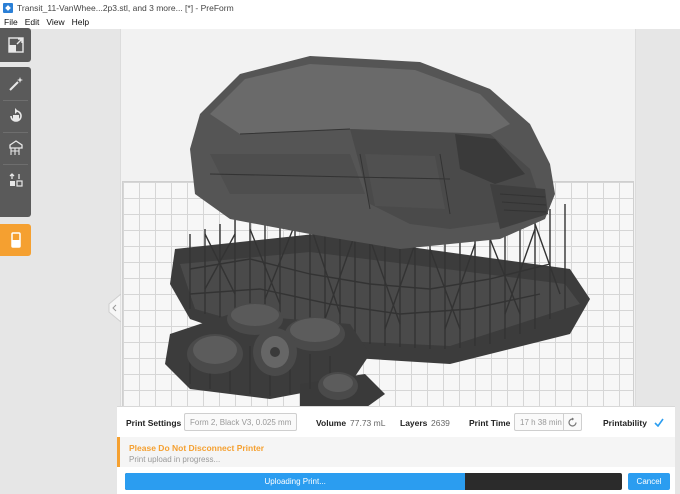 This screenshot has width=680, height=494. I want to click on rotate-icon, so click(15, 115).